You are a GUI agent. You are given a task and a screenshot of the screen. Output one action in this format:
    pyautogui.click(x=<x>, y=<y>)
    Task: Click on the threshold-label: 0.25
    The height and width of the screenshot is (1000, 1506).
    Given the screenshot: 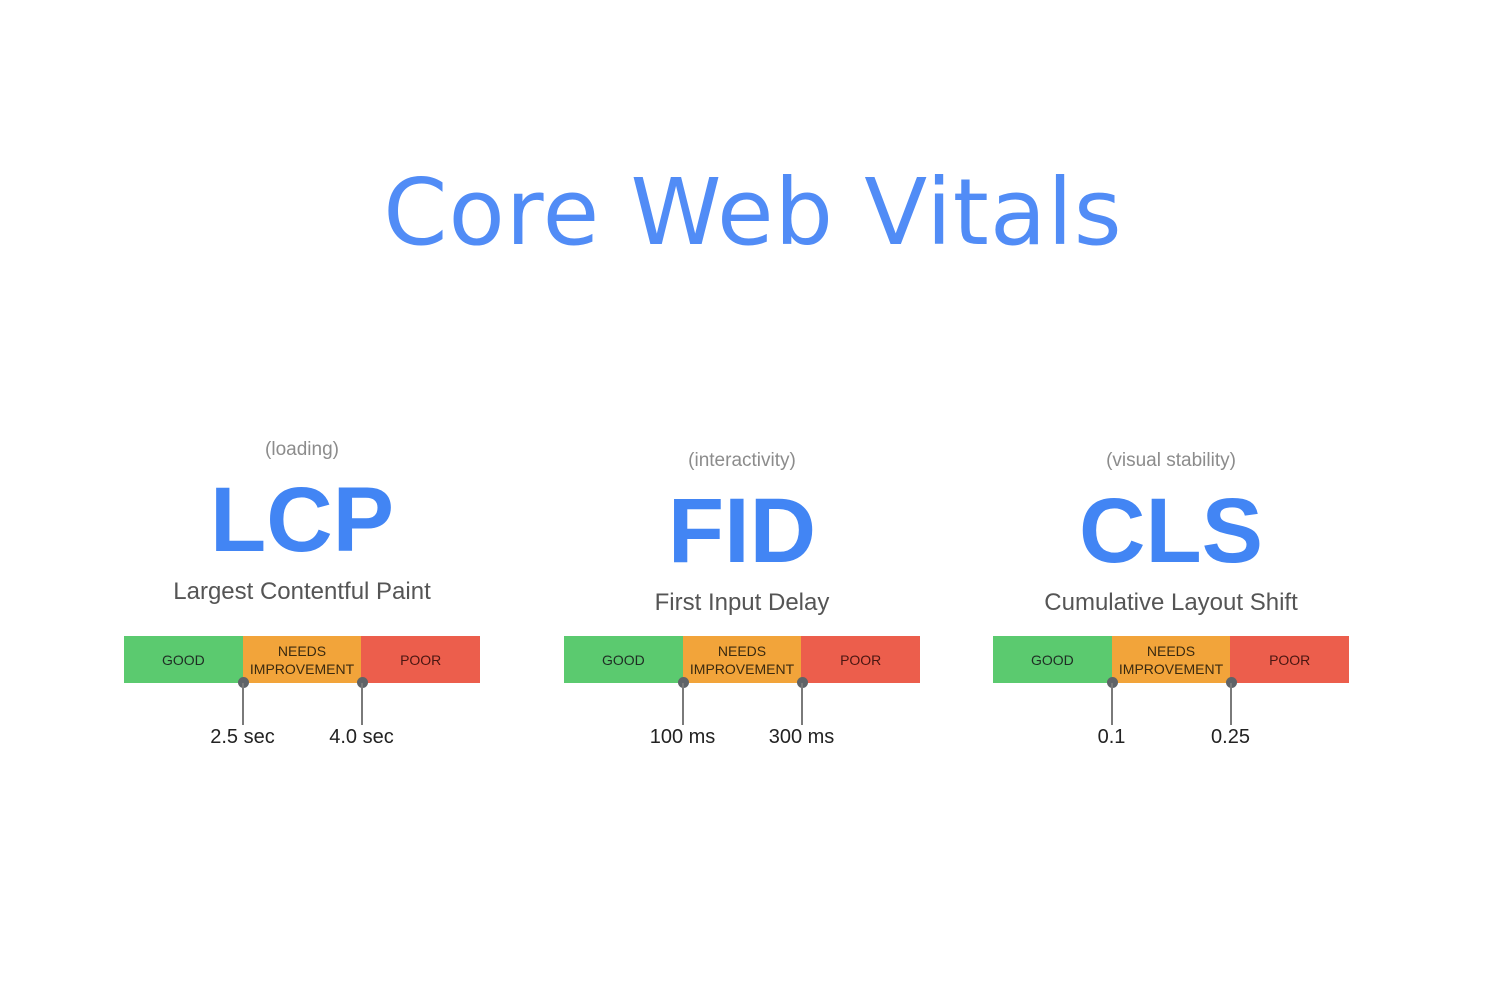 What is the action you would take?
    pyautogui.click(x=1230, y=737)
    